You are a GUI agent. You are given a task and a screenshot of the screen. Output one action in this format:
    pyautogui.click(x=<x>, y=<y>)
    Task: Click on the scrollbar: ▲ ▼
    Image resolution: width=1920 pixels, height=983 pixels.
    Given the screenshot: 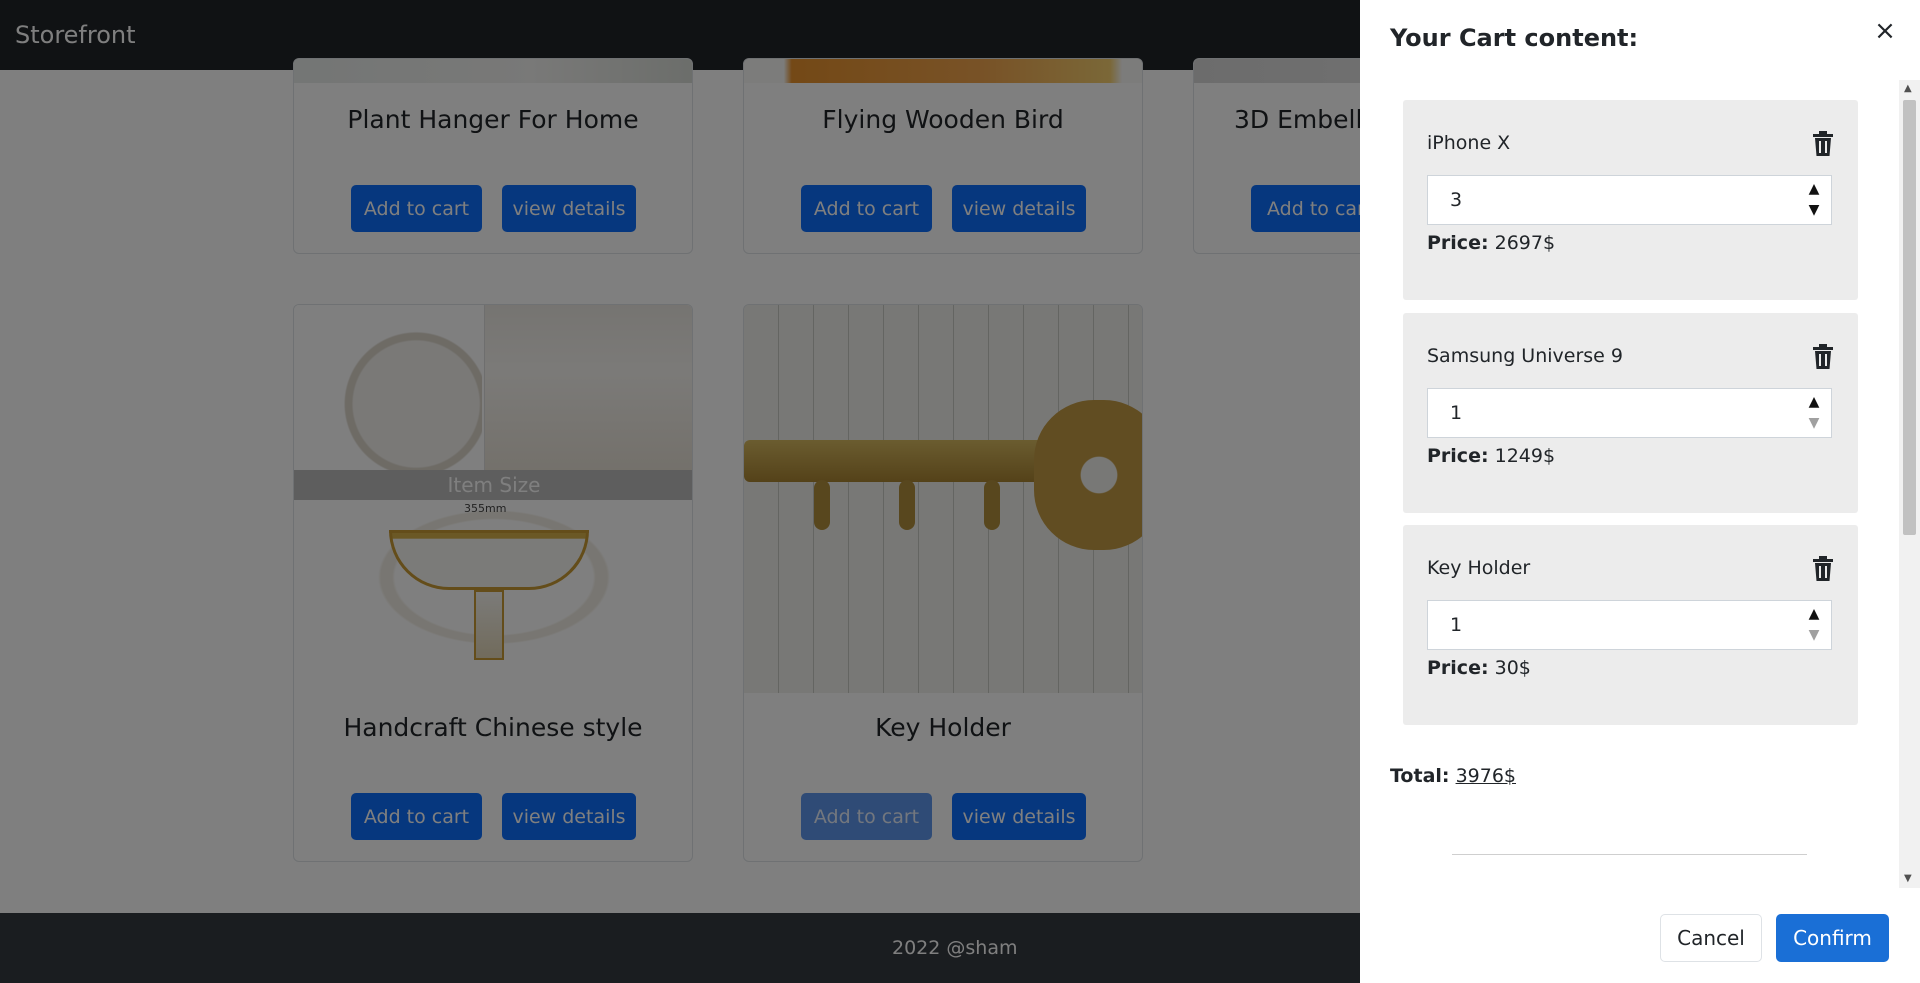 What is the action you would take?
    pyautogui.click(x=1909, y=484)
    